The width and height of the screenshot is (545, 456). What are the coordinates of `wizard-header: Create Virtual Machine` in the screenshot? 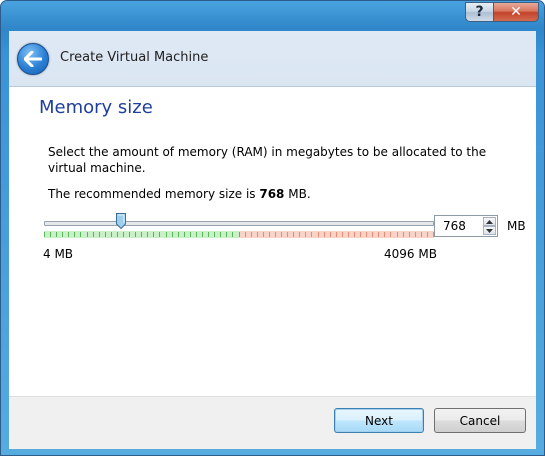 It's located at (272, 59).